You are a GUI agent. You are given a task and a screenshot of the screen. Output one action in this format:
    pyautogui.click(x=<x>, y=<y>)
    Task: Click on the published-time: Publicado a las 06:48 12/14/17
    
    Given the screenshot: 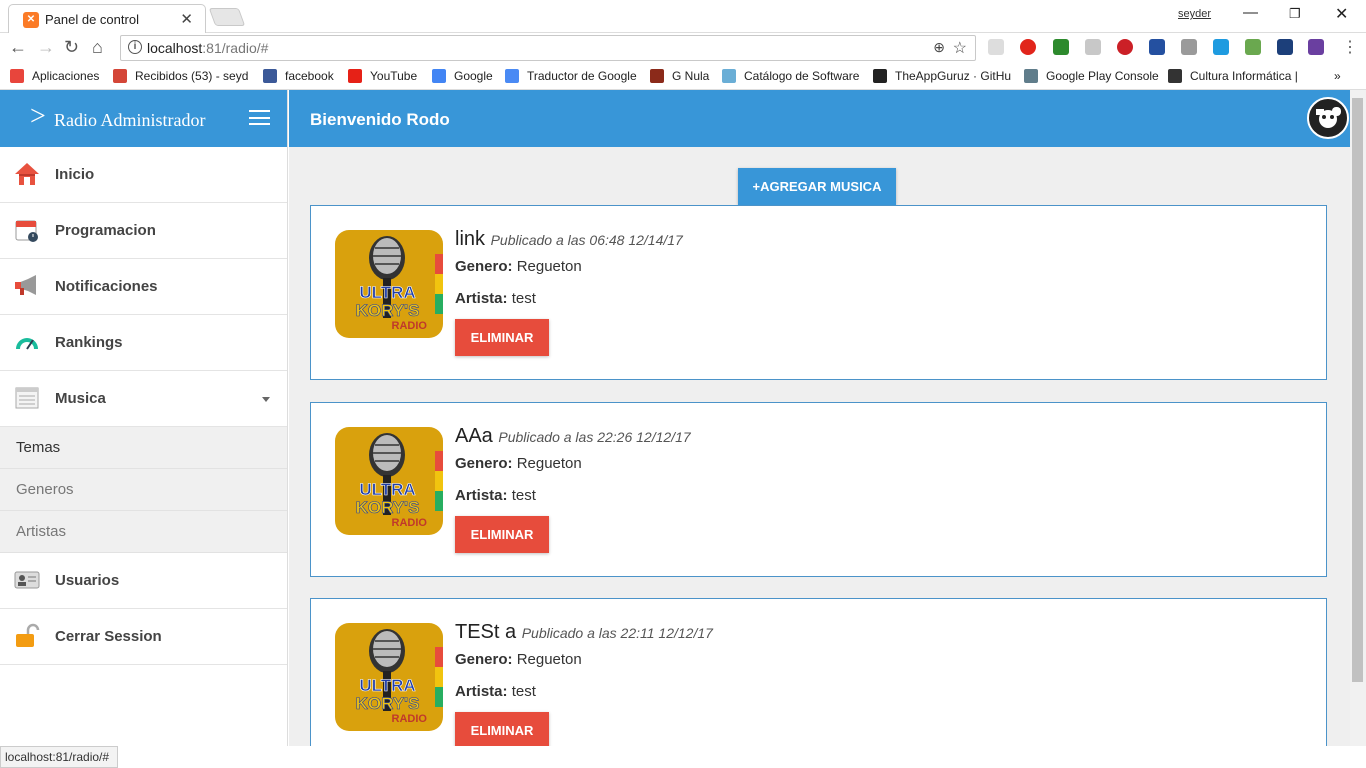 What is the action you would take?
    pyautogui.click(x=586, y=240)
    